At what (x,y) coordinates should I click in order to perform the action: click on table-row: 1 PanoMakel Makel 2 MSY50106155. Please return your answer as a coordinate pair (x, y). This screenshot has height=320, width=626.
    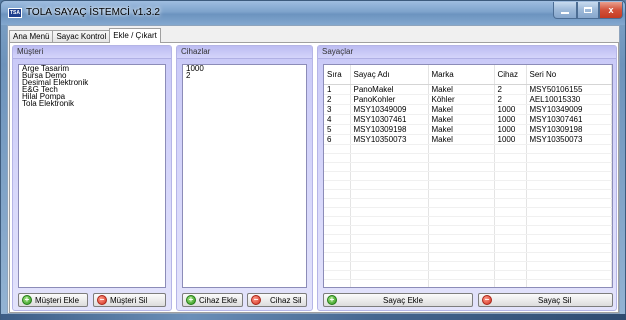
    Looking at the image, I should click on (468, 89).